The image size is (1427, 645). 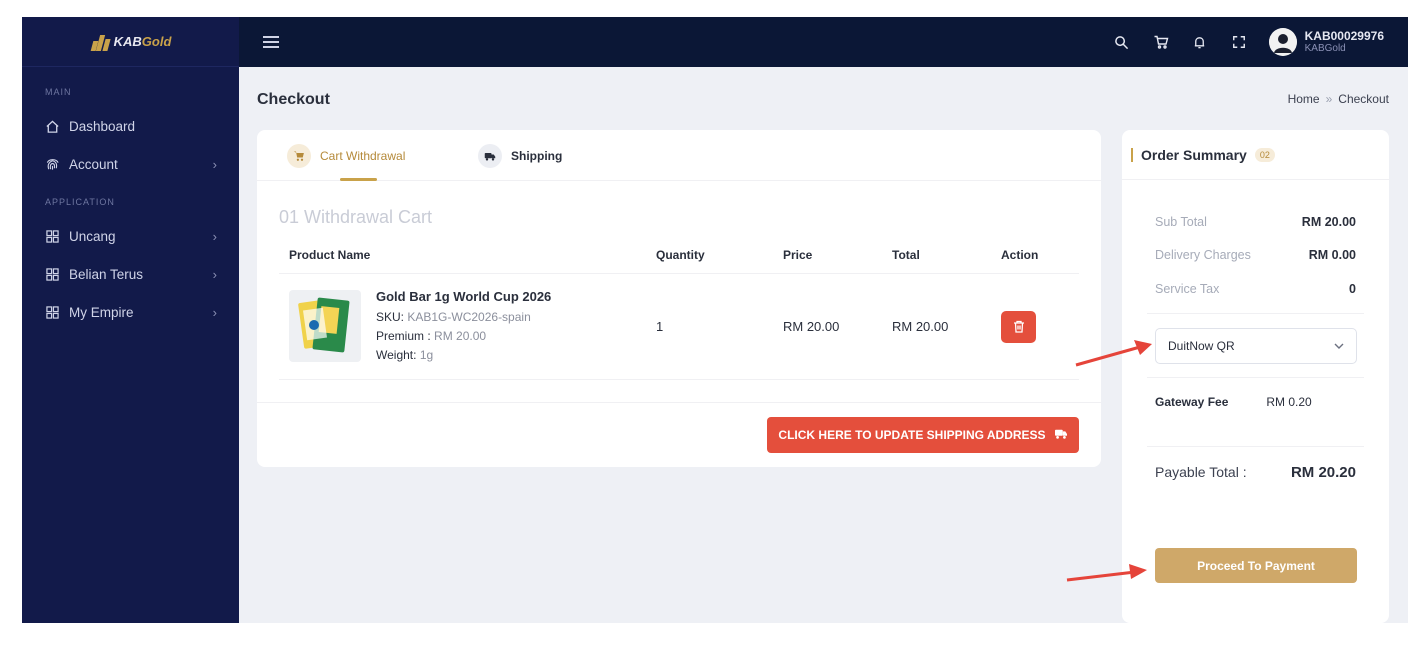 What do you see at coordinates (823, 42) in the screenshot?
I see `topbar: KAB00029976 KABGold` at bounding box center [823, 42].